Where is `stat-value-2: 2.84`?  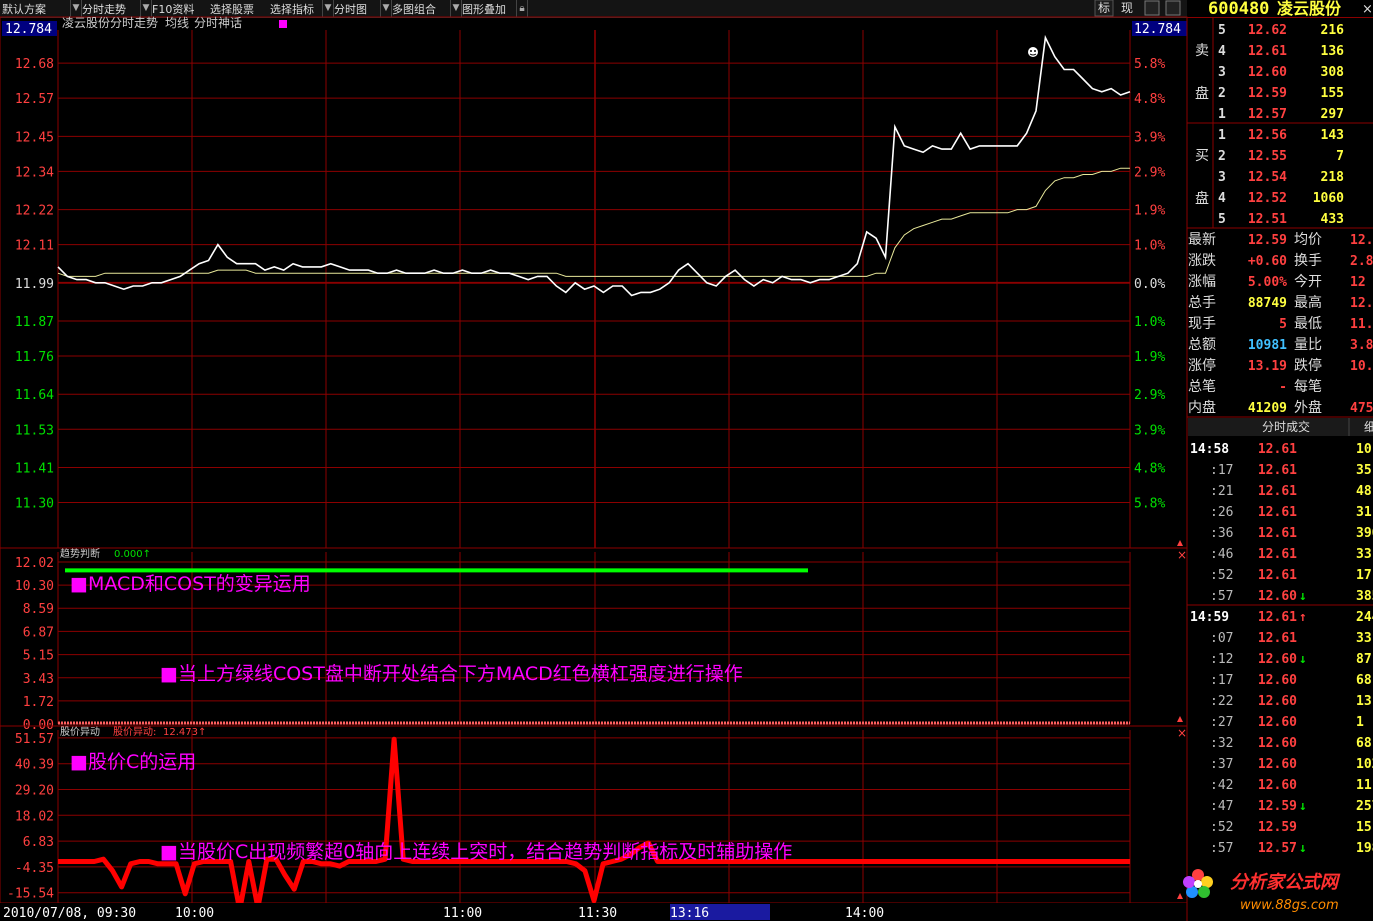 stat-value-2: 2.84 is located at coordinates (1361, 261).